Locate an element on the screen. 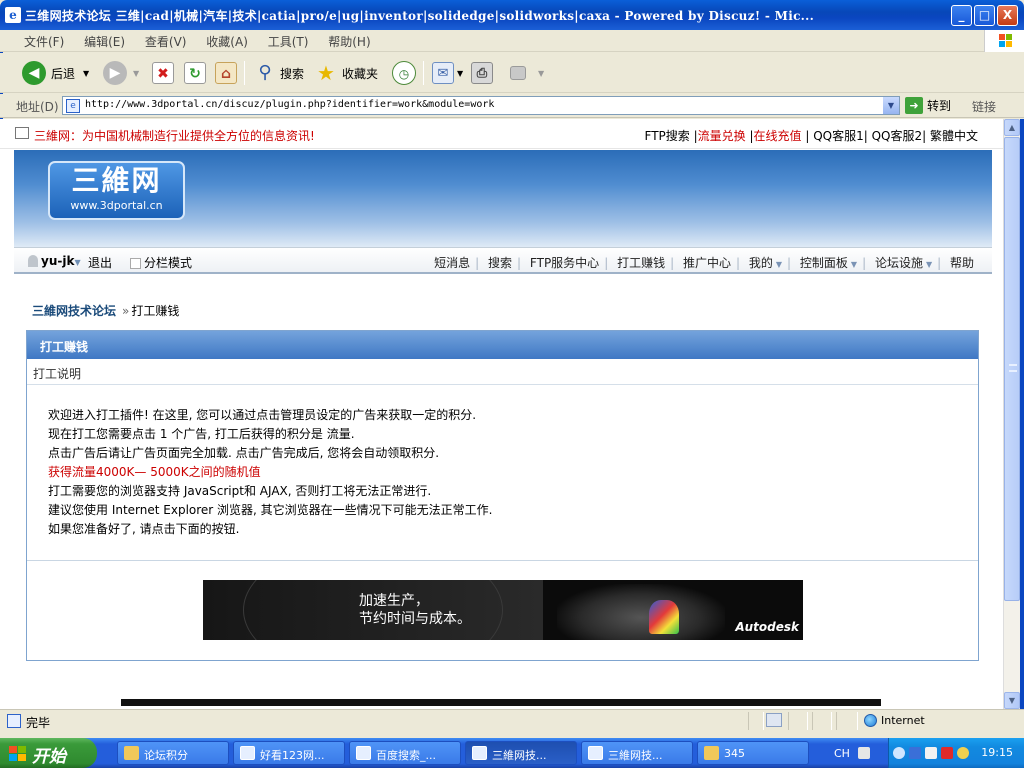  forward-arrow-icon: ▶ is located at coordinates (115, 73).